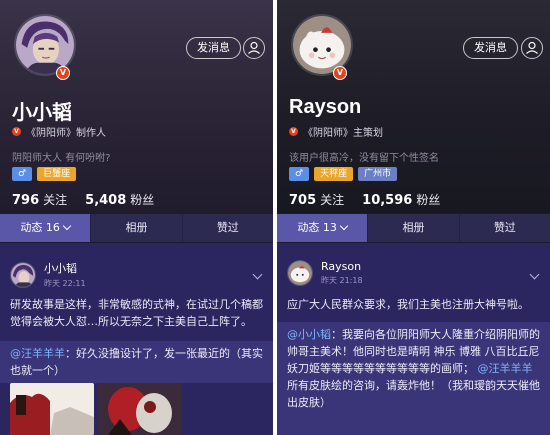 The height and width of the screenshot is (435, 550). I want to click on profile-tags: ♂ 巨蟹座, so click(44, 174).